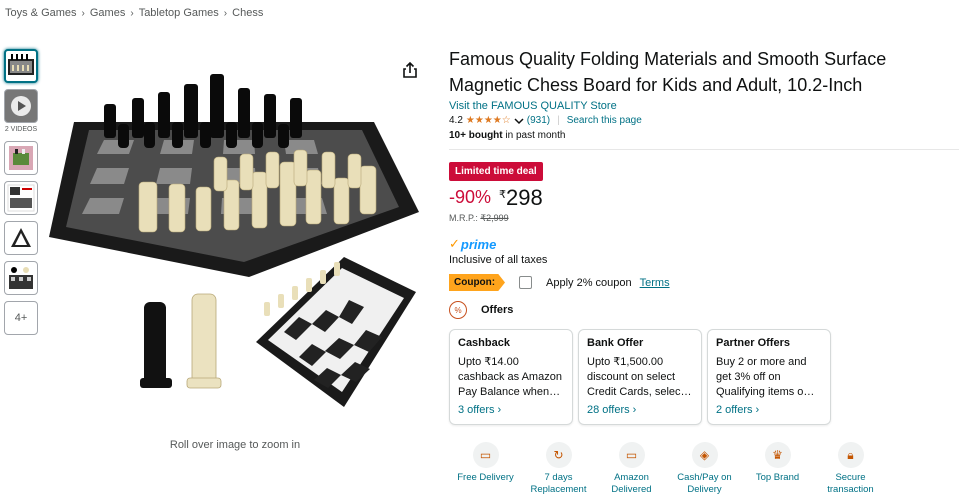 This screenshot has height=504, width=971. I want to click on feature-secure-transaction: 🔒︎ Secure transaction, so click(850, 469).